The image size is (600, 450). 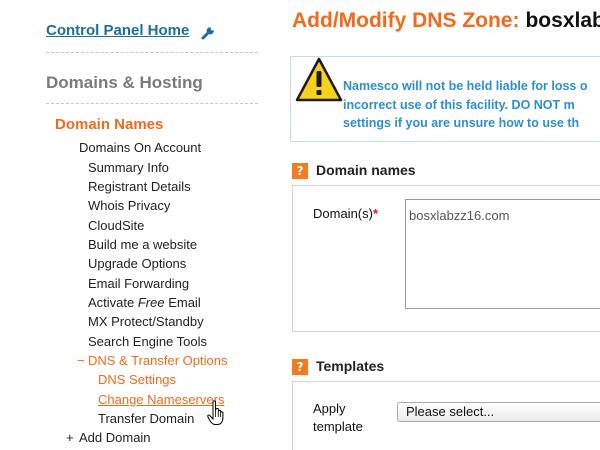 What do you see at coordinates (128, 168) in the screenshot?
I see `sidebar-item-summary-info: Summary Info` at bounding box center [128, 168].